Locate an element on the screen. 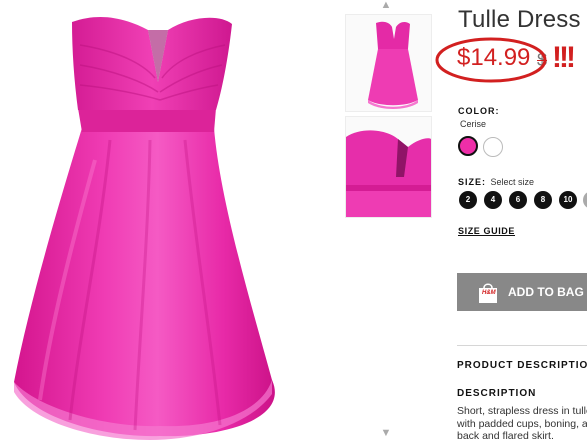  size-option-8: 8 is located at coordinates (543, 200).